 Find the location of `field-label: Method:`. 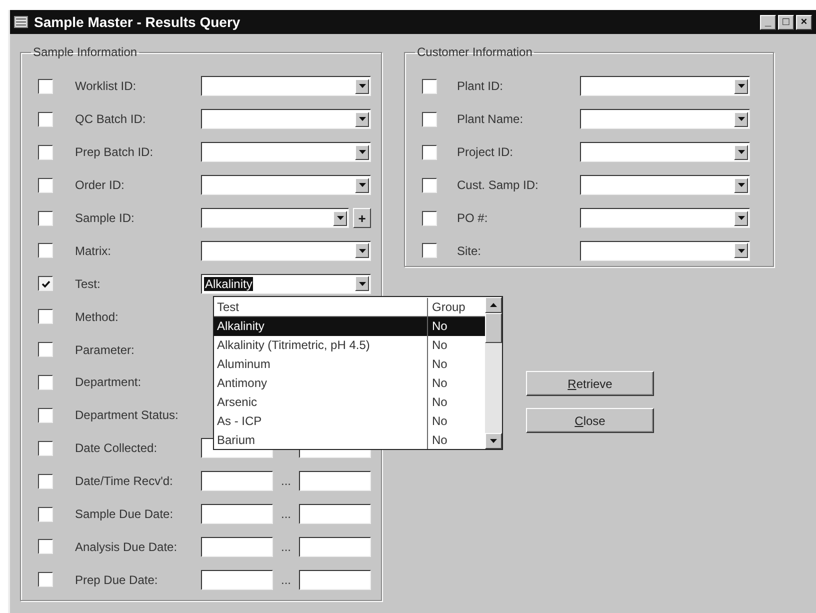

field-label: Method: is located at coordinates (97, 317).